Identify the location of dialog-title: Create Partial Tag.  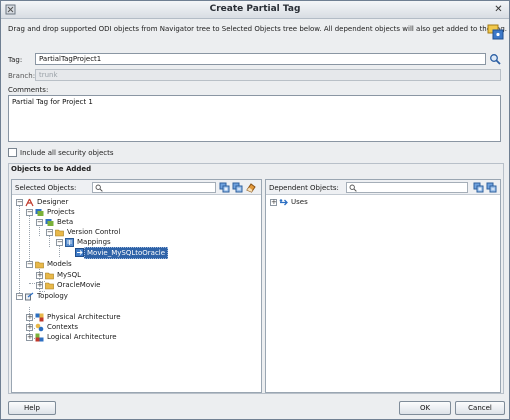
(255, 9).